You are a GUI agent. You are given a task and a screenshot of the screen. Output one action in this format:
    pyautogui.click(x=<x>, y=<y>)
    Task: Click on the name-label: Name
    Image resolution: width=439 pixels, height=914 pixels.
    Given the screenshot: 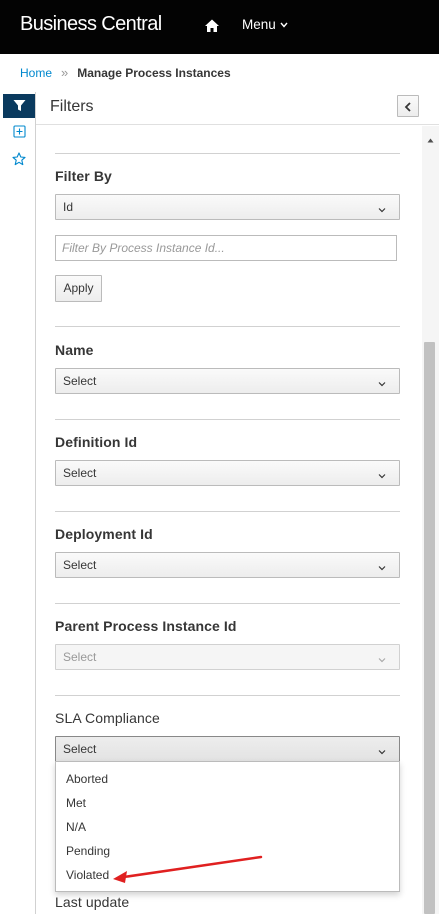 What is the action you would take?
    pyautogui.click(x=74, y=350)
    